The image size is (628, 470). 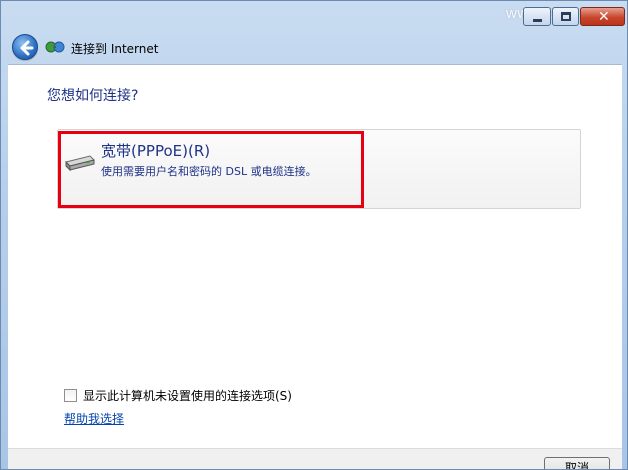 I want to click on help-me-choose-link: 帮助我选择, so click(x=94, y=418).